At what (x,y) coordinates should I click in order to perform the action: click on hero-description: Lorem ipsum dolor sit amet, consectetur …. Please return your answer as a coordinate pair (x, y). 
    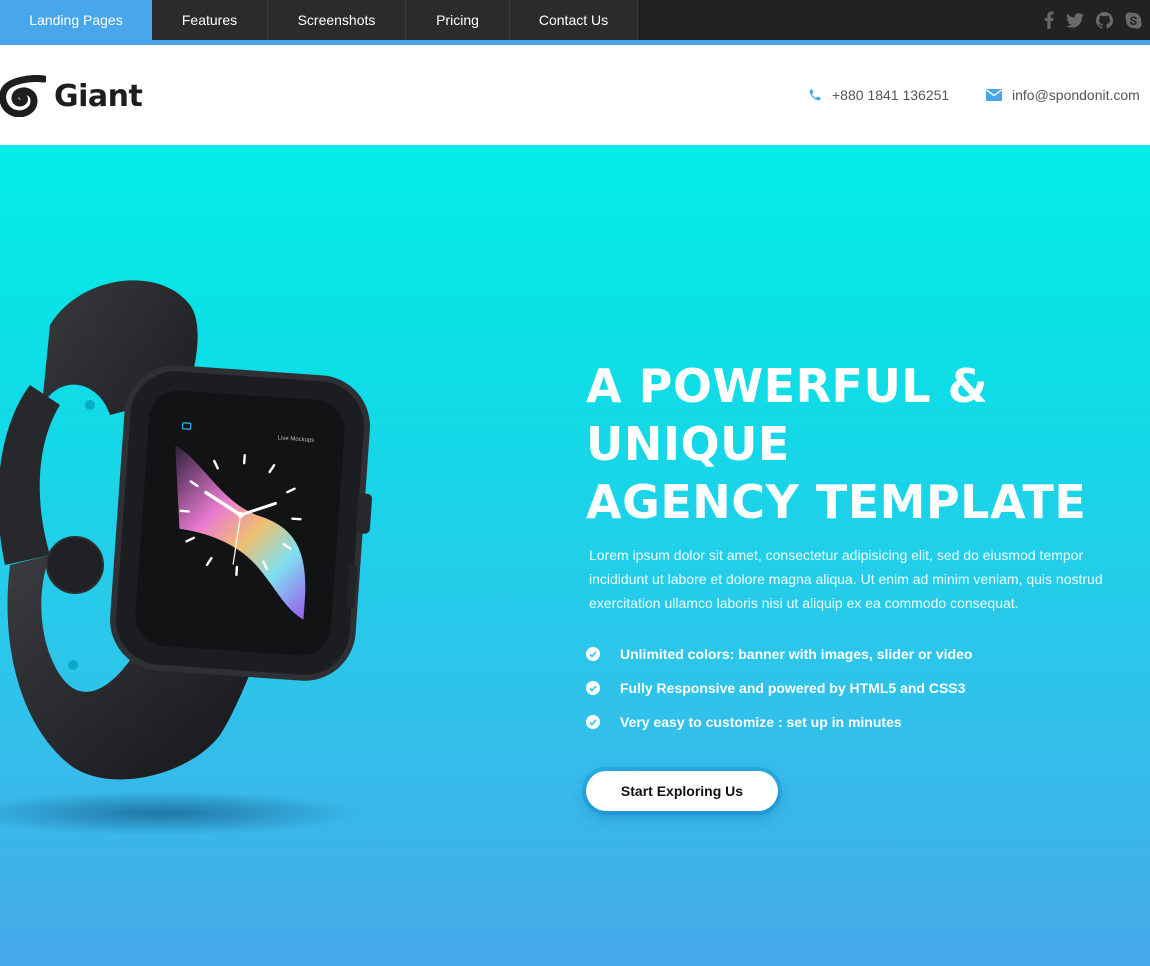
    Looking at the image, I should click on (846, 579).